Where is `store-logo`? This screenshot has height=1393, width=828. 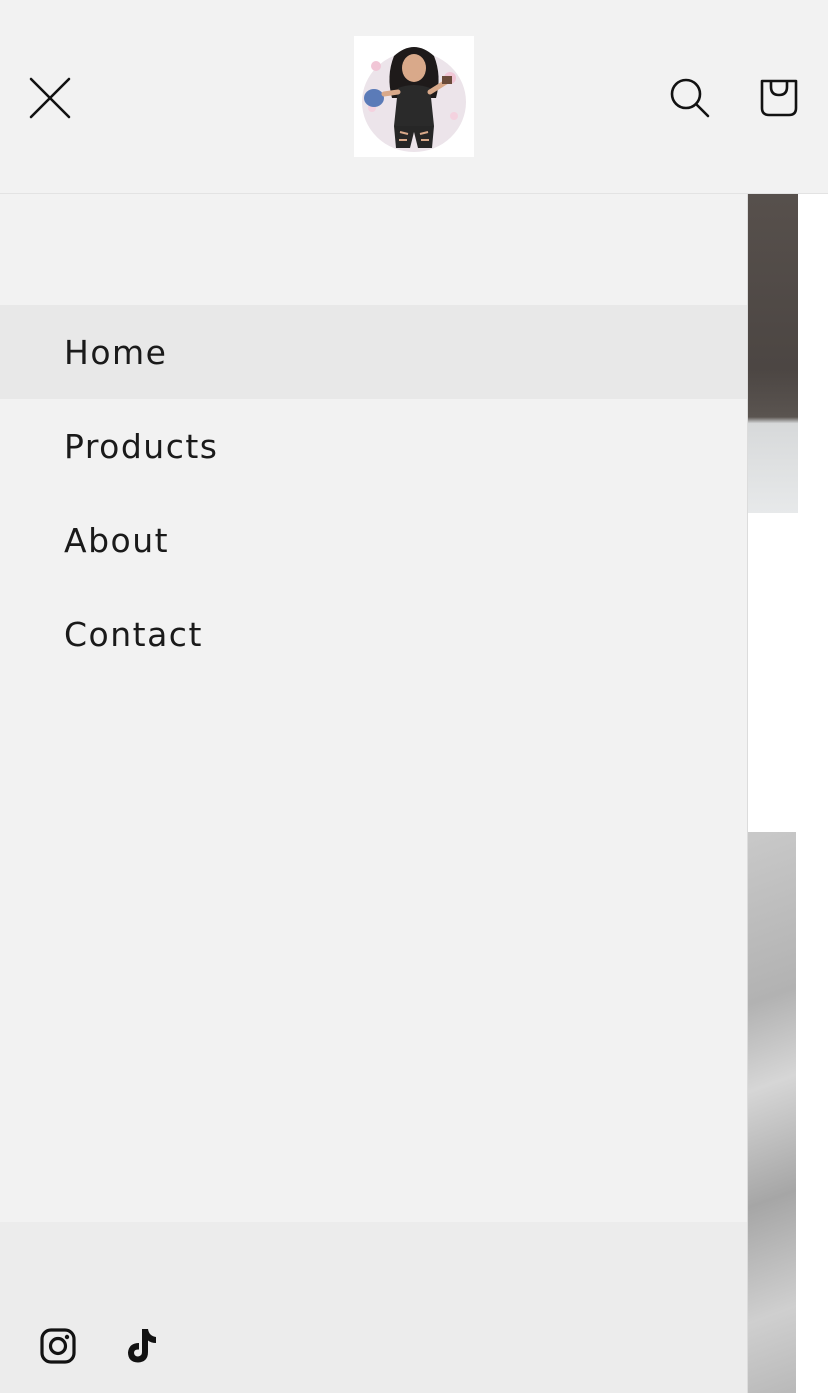
store-logo is located at coordinates (414, 96).